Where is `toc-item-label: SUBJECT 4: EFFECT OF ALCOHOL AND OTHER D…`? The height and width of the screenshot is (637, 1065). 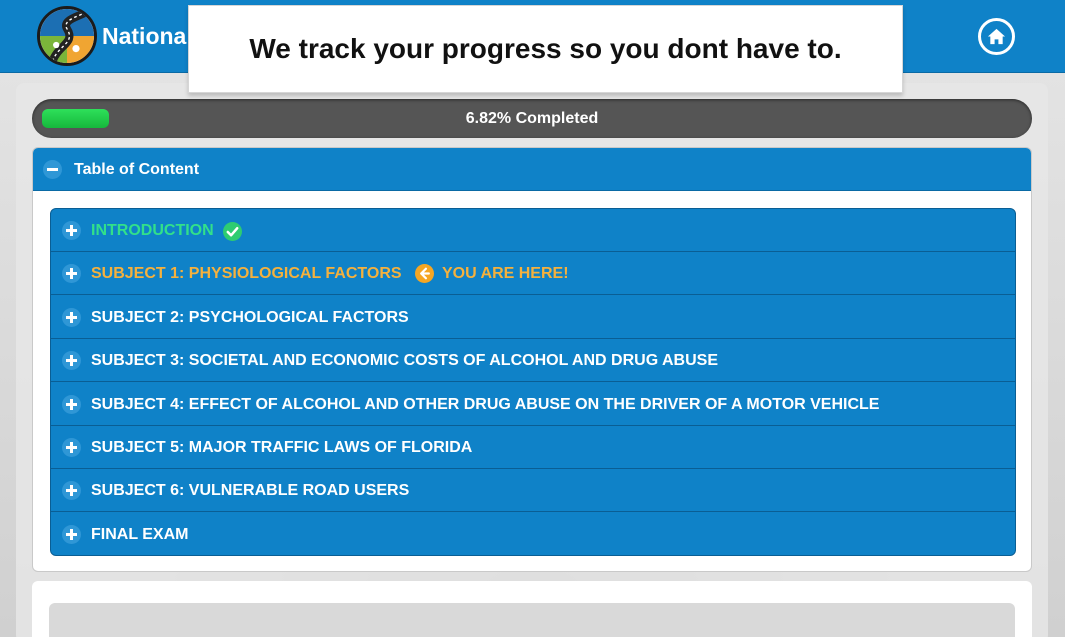
toc-item-label: SUBJECT 4: EFFECT OF ALCOHOL AND OTHER D… is located at coordinates (485, 404).